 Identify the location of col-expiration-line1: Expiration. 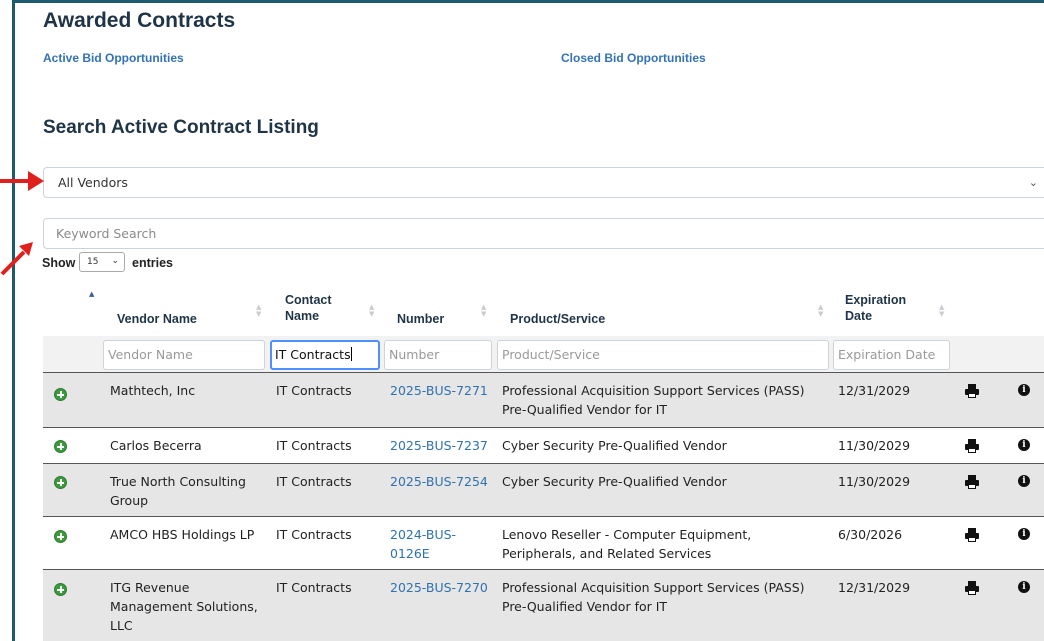
(876, 300).